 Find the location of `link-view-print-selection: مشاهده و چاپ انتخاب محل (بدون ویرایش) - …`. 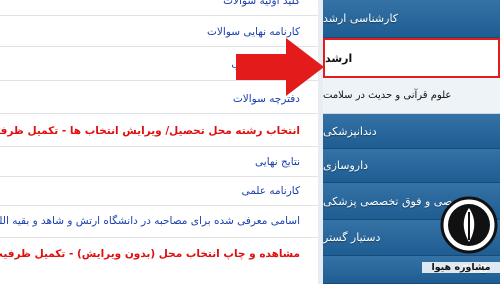

link-view-print-selection: مشاهده و چاپ انتخاب محل (بدون ویرایش) - … is located at coordinates (150, 254).